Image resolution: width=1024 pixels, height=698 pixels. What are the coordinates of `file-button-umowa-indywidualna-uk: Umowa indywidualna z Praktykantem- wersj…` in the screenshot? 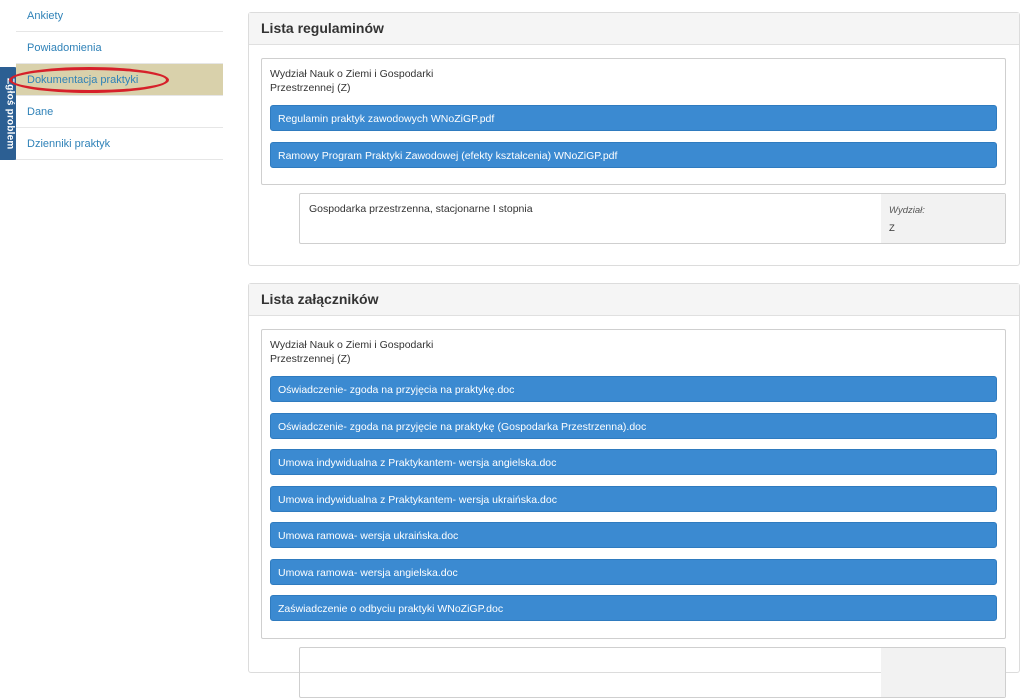 It's located at (633, 498).